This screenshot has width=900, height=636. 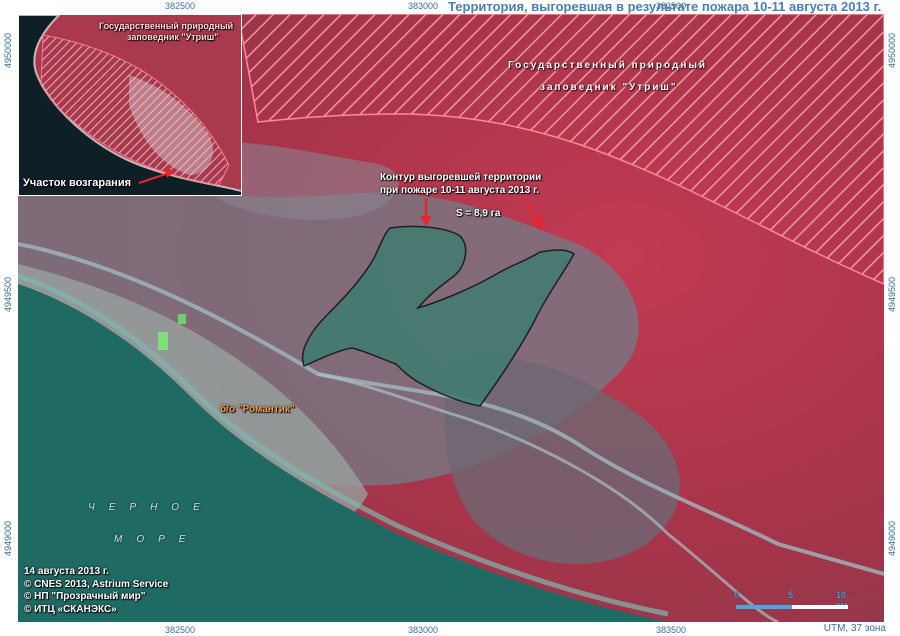 I want to click on burn-contour-label: Контур выгоревшей территории, so click(x=461, y=177).